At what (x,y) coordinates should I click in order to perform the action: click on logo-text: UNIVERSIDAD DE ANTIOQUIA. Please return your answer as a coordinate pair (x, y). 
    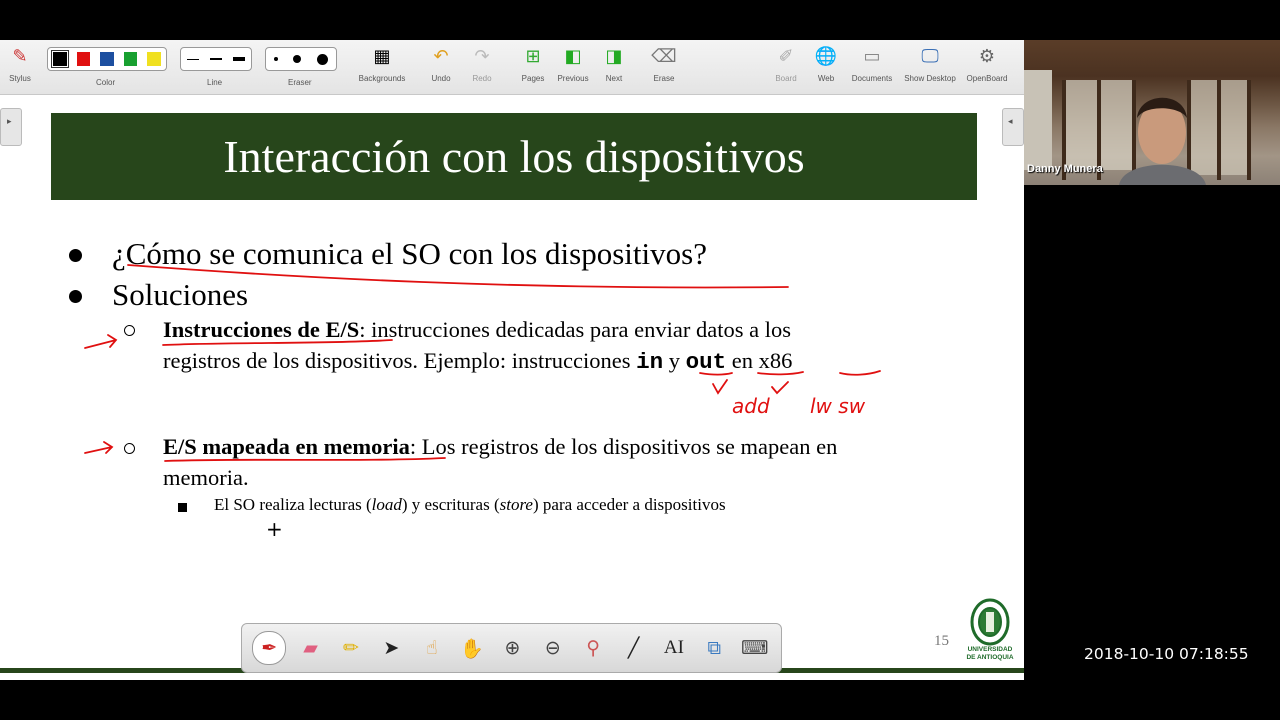
    Looking at the image, I should click on (989, 654).